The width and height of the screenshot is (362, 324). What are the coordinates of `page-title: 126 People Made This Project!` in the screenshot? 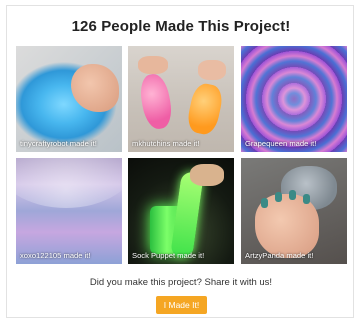 It's located at (181, 26).